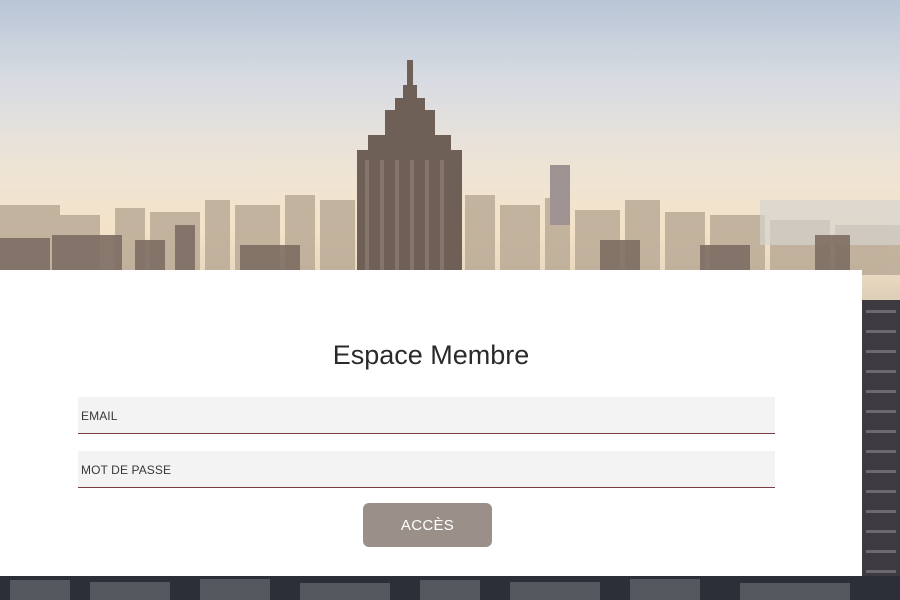  Describe the element at coordinates (431, 355) in the screenshot. I see `page-title: Espace Membre` at that location.